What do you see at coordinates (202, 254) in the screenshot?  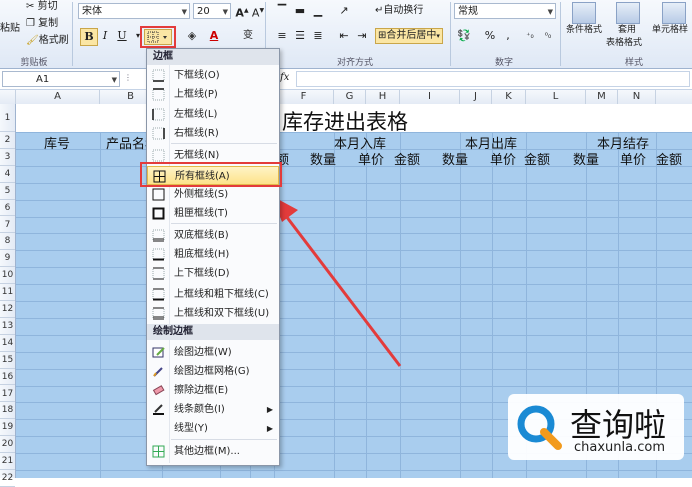 I see `menu-item-label: 粗底框线(H)` at bounding box center [202, 254].